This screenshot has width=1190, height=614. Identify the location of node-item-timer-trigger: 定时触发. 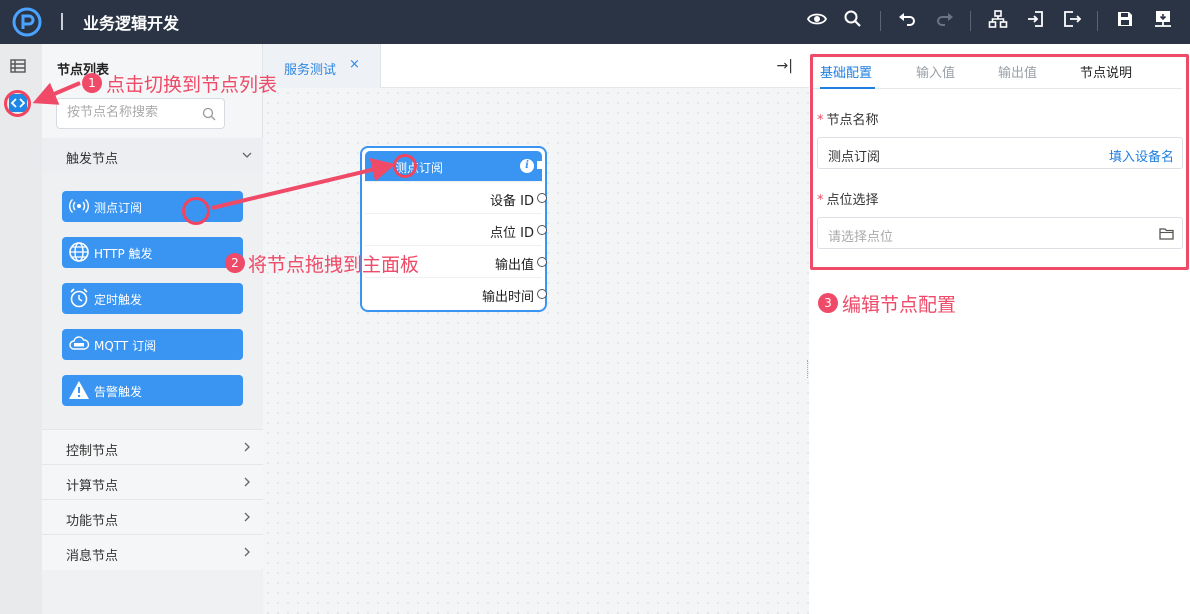
(152, 298).